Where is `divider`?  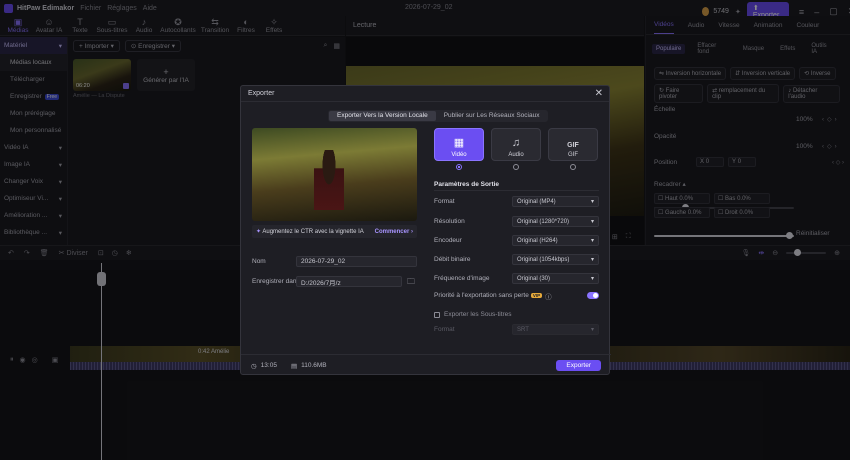 divider is located at coordinates (516, 190).